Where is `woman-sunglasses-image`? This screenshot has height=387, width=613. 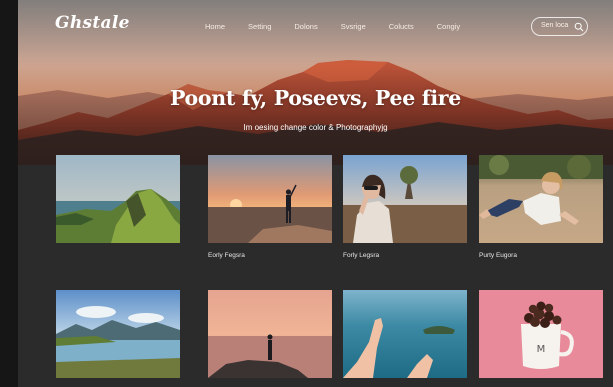 woman-sunglasses-image is located at coordinates (405, 199).